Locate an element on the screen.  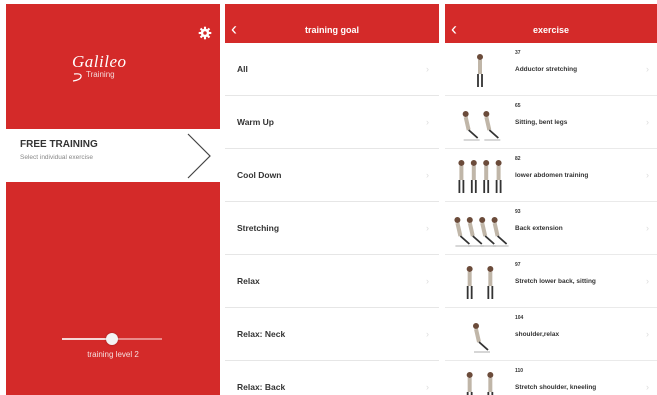
goal-list-item: Warm Up › is located at coordinates (332, 122).